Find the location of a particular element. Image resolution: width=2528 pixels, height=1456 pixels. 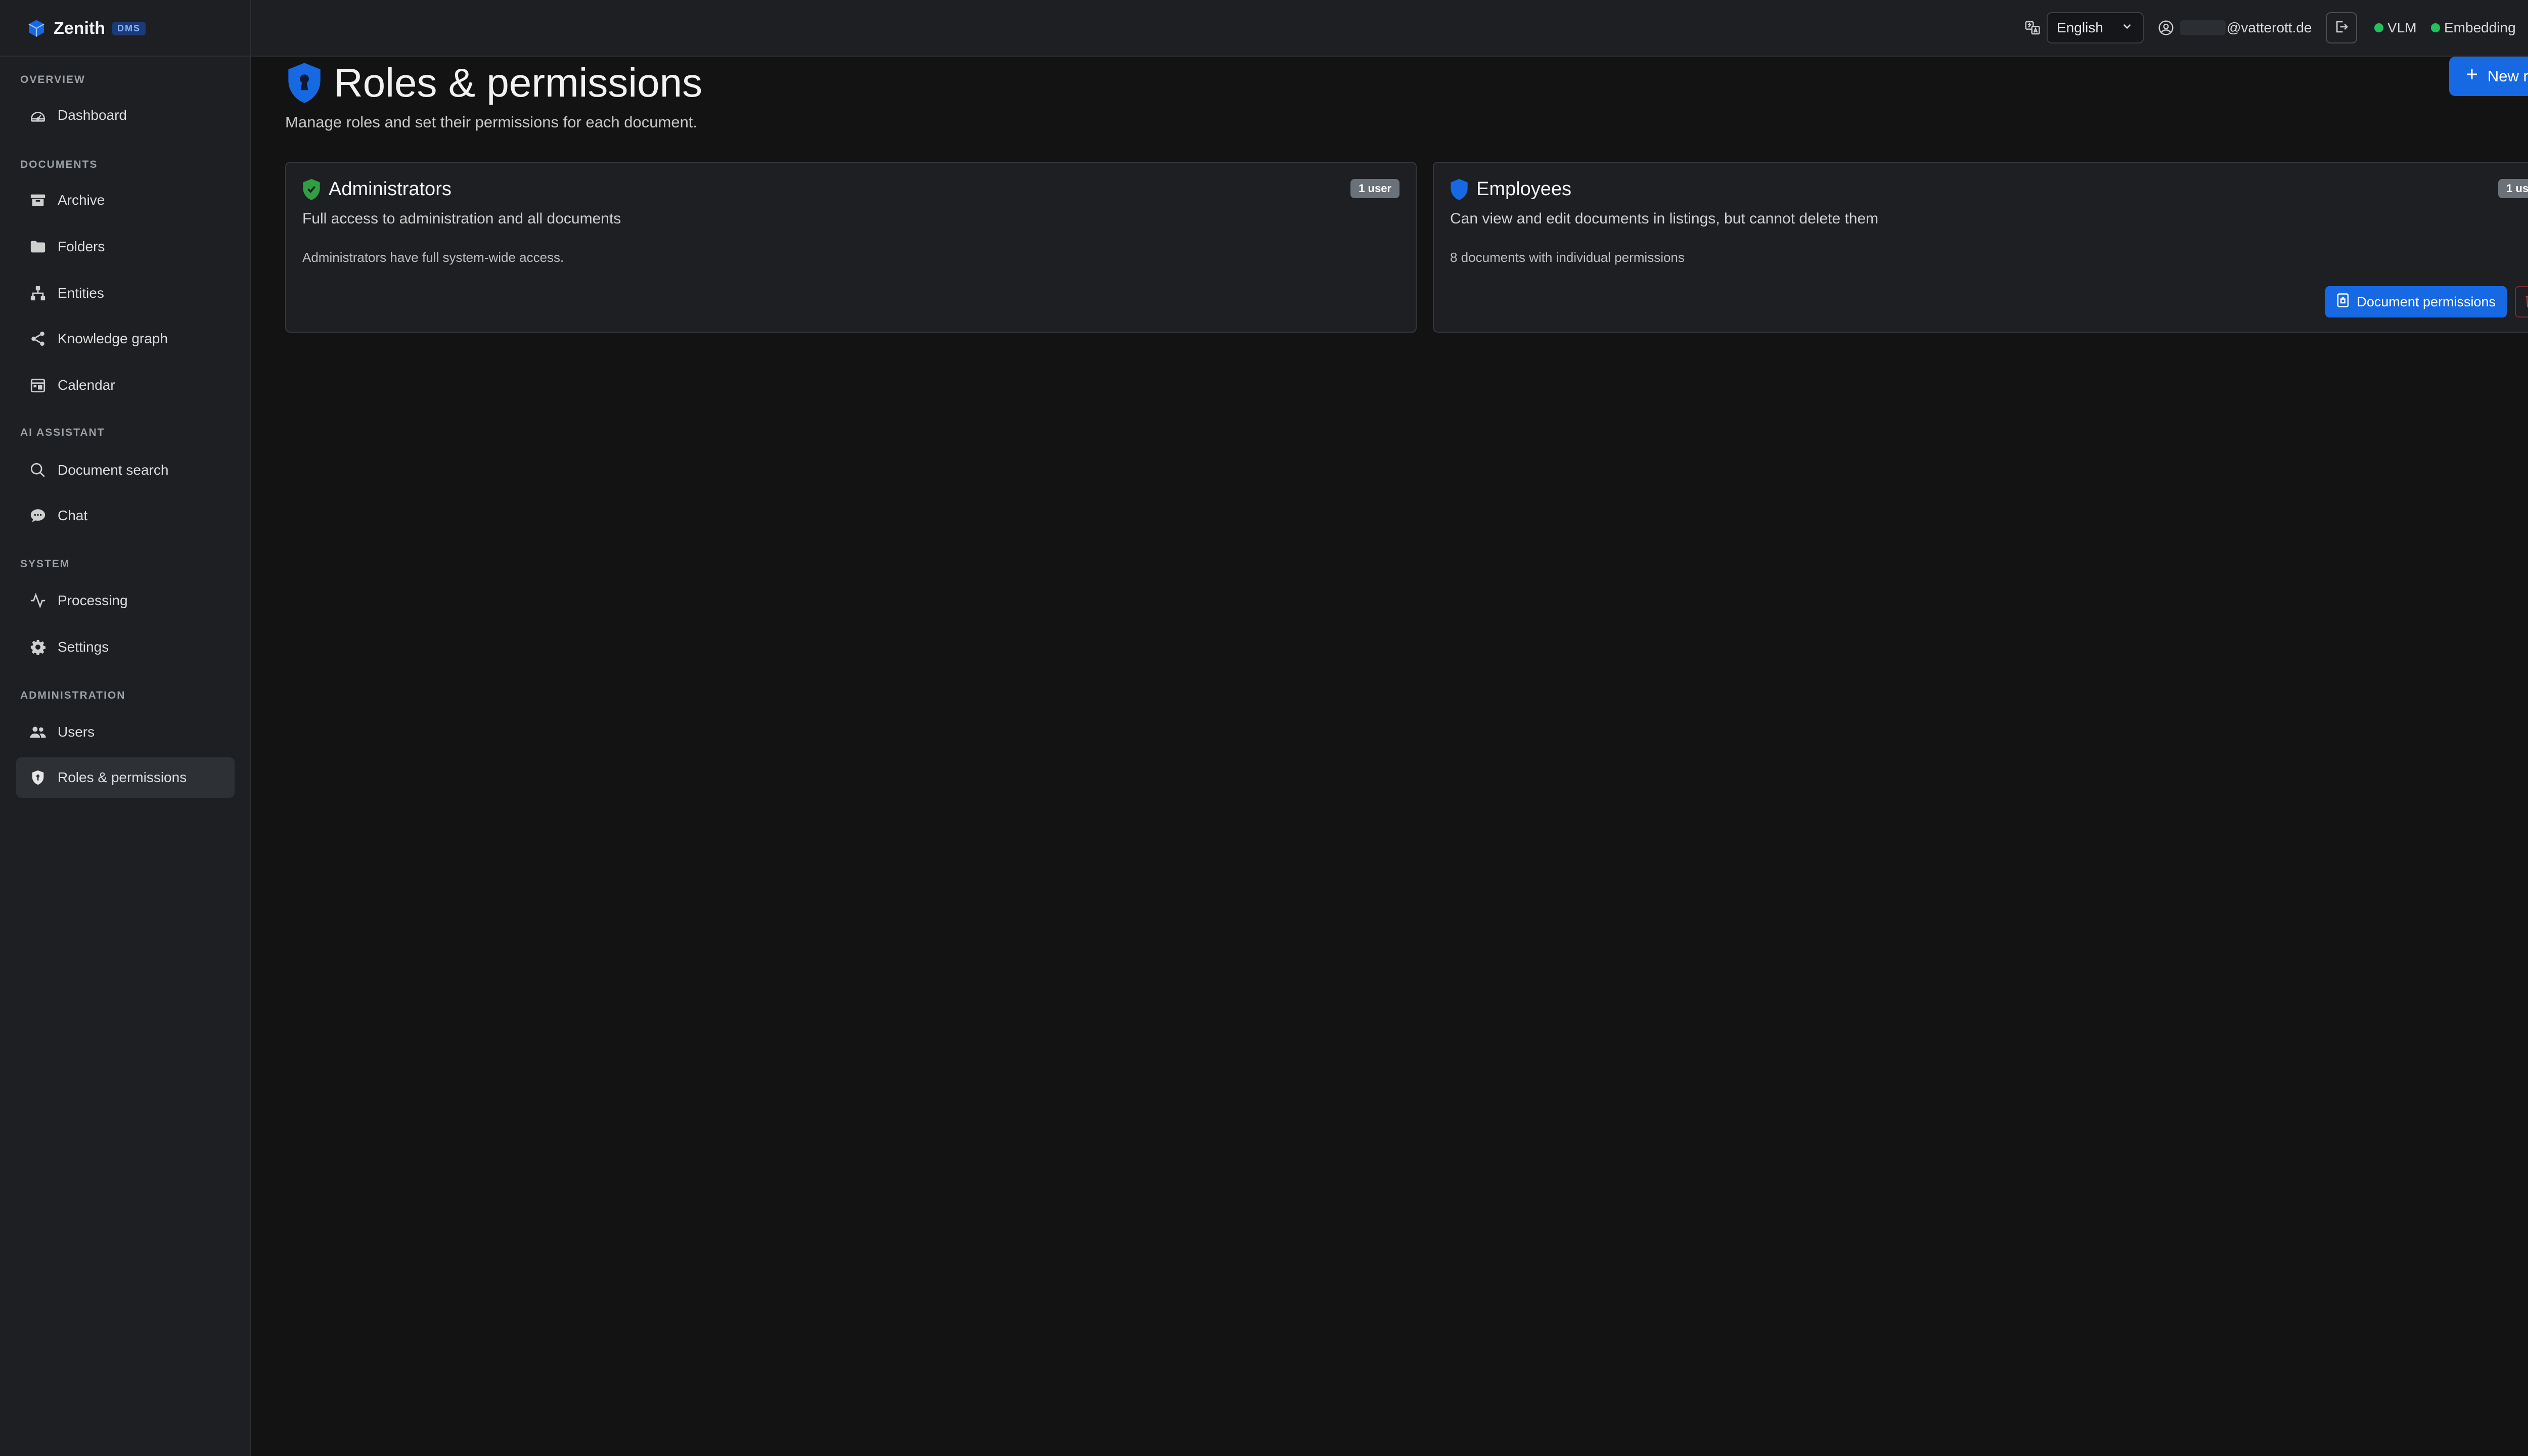

topbar: English @vatterott.de VLM Embedding is located at coordinates (1390, 29).